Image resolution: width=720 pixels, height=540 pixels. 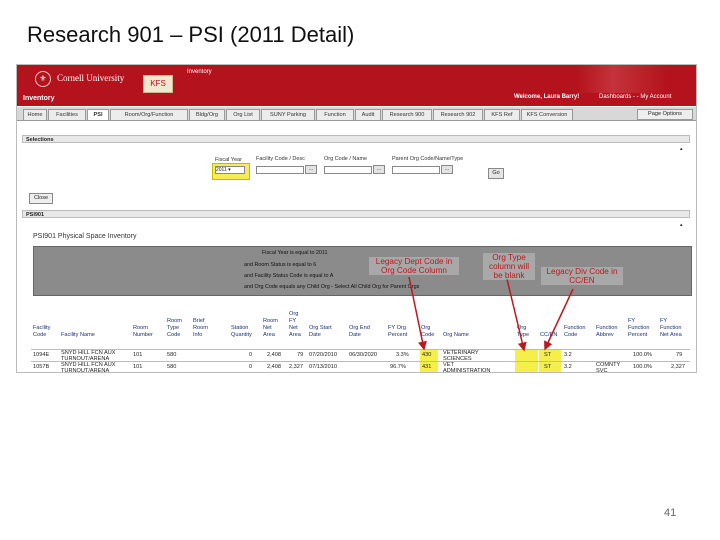 What do you see at coordinates (158, 84) in the screenshot?
I see `kfs-logo: KFS` at bounding box center [158, 84].